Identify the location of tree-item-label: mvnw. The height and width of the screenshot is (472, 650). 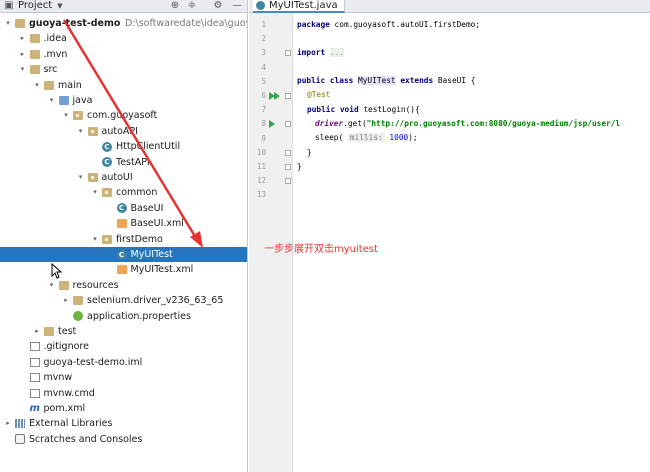
(58, 378).